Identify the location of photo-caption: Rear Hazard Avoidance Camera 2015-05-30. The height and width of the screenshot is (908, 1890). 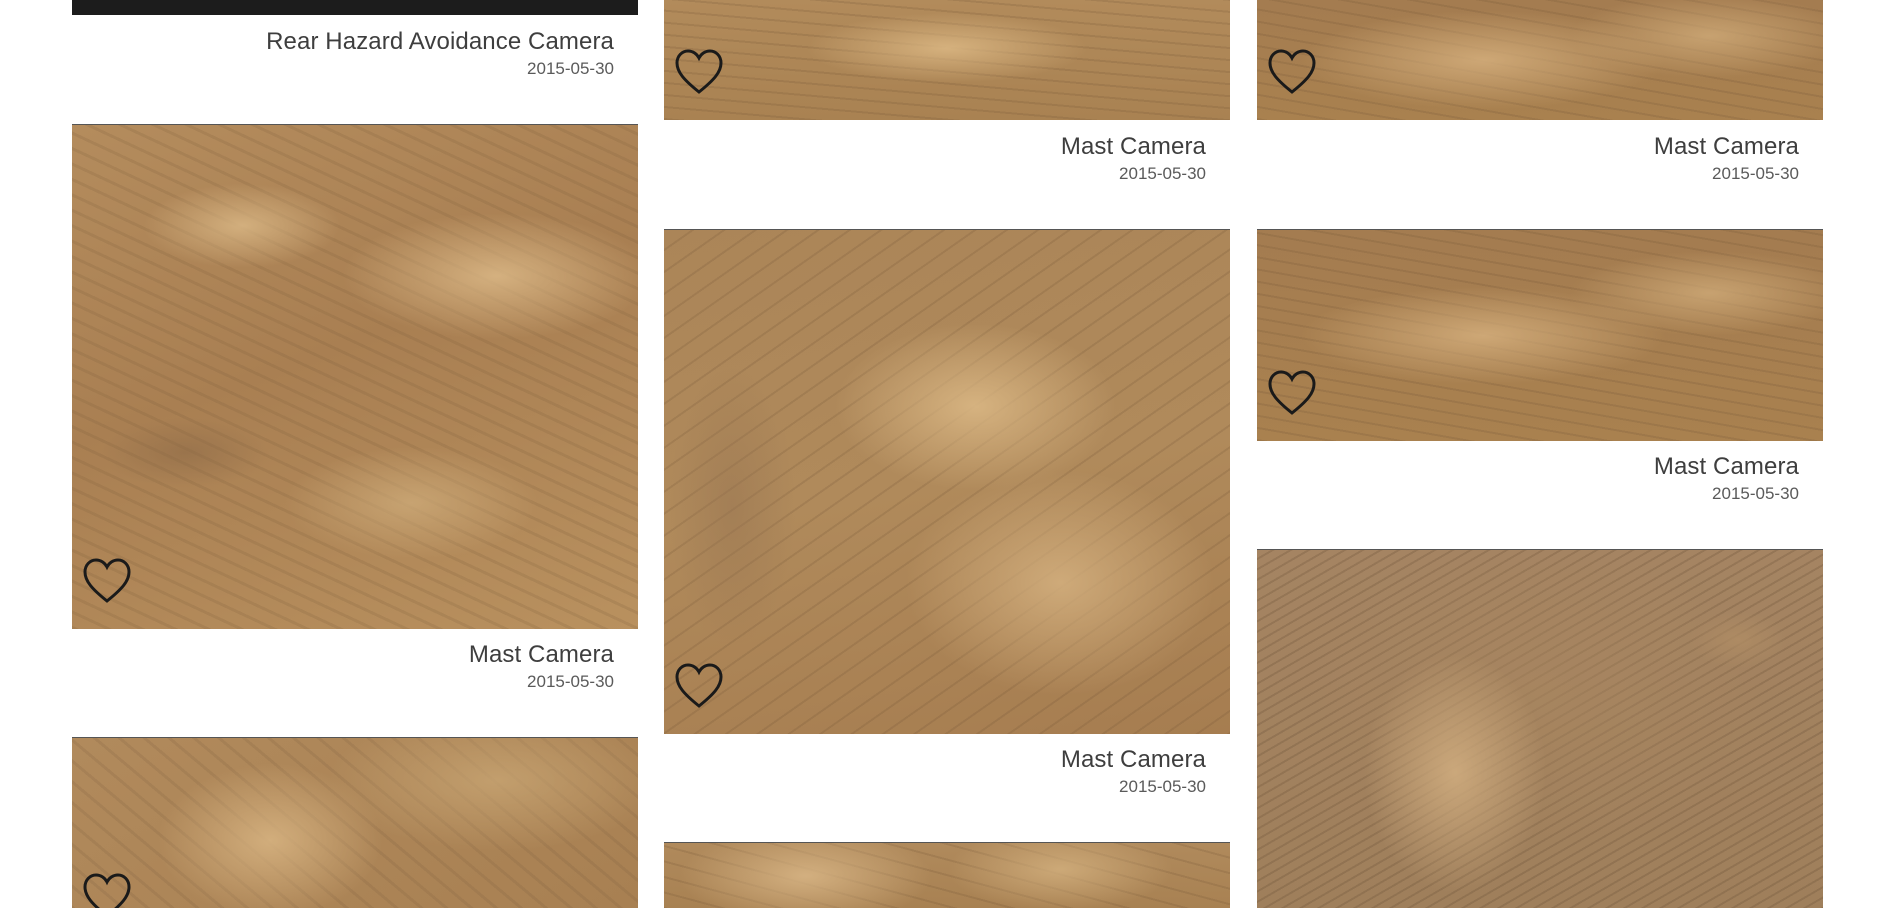
(440, 54).